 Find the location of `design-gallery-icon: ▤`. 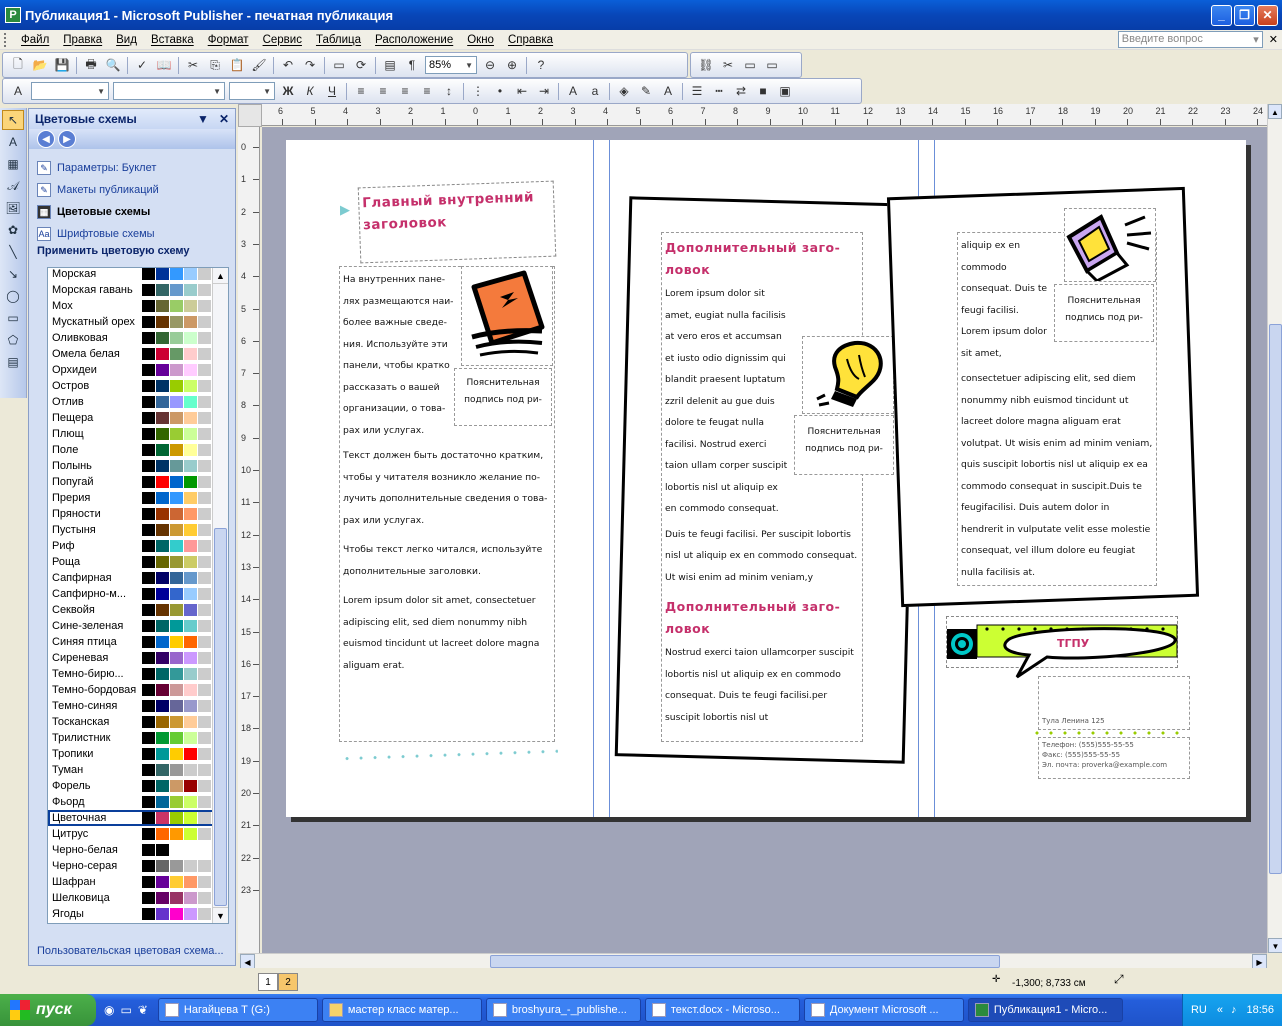

design-gallery-icon: ▤ is located at coordinates (13, 362).